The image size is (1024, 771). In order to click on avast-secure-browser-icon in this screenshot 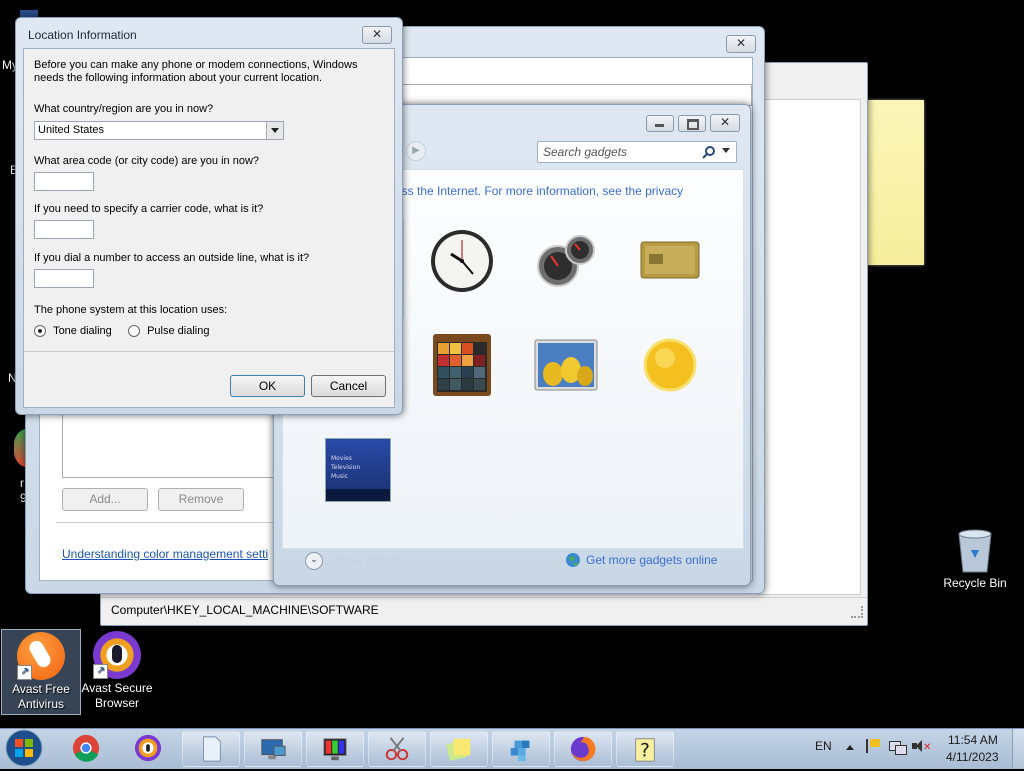, I will do `click(148, 748)`.